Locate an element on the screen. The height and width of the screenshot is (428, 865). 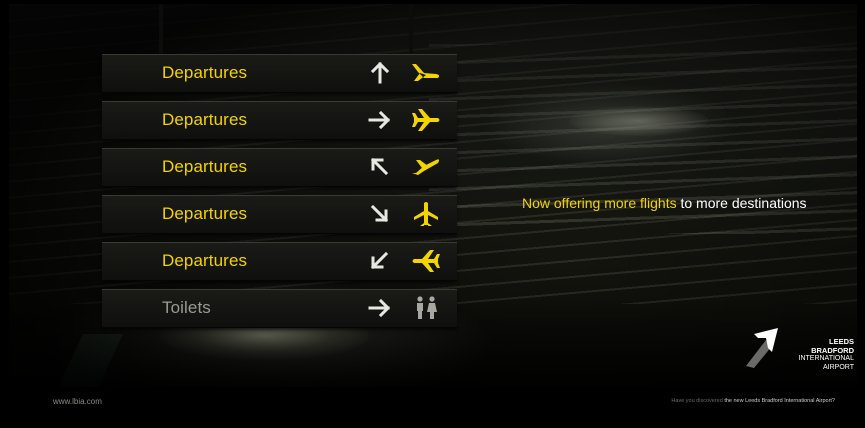
arrow-down-right-icon is located at coordinates (379, 213).